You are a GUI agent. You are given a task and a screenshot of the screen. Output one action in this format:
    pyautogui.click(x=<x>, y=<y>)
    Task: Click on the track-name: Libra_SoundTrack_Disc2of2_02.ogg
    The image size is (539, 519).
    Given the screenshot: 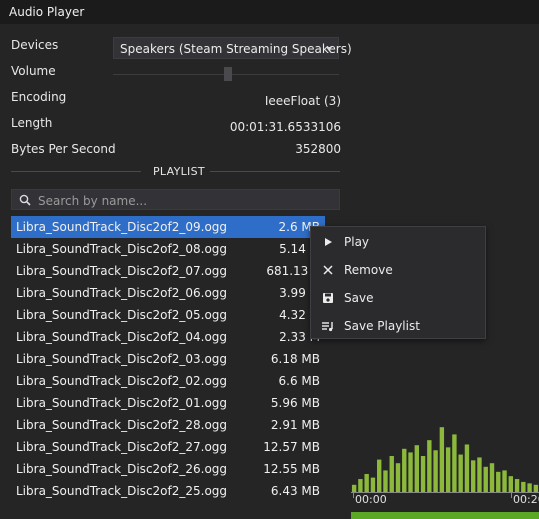 What is the action you would take?
    pyautogui.click(x=122, y=381)
    